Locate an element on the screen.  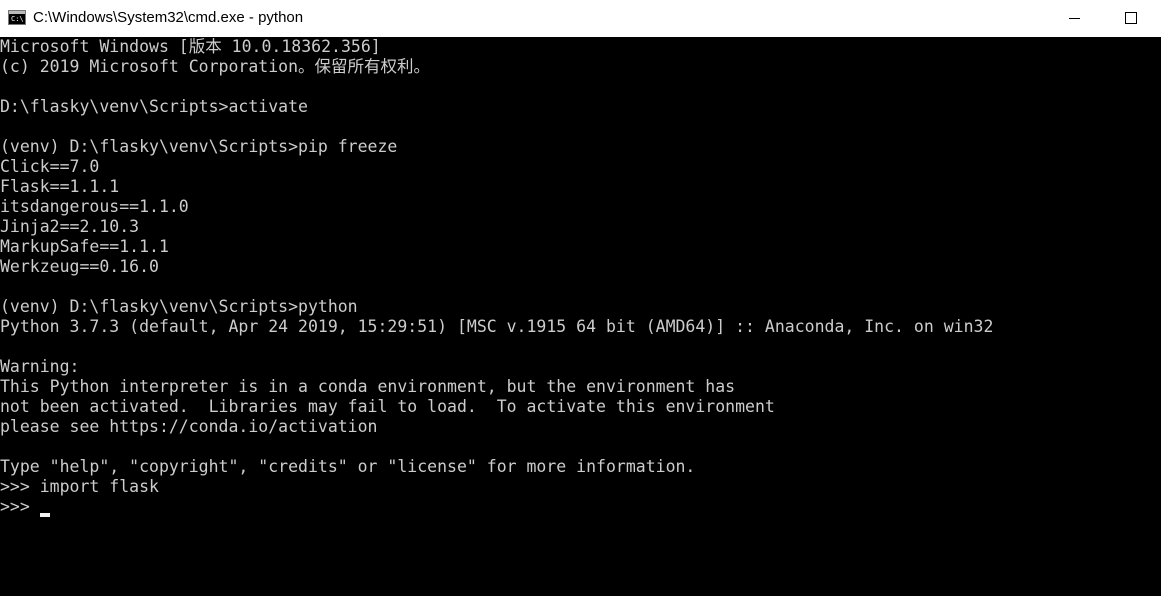
minimize-button is located at coordinates (1074, 18).